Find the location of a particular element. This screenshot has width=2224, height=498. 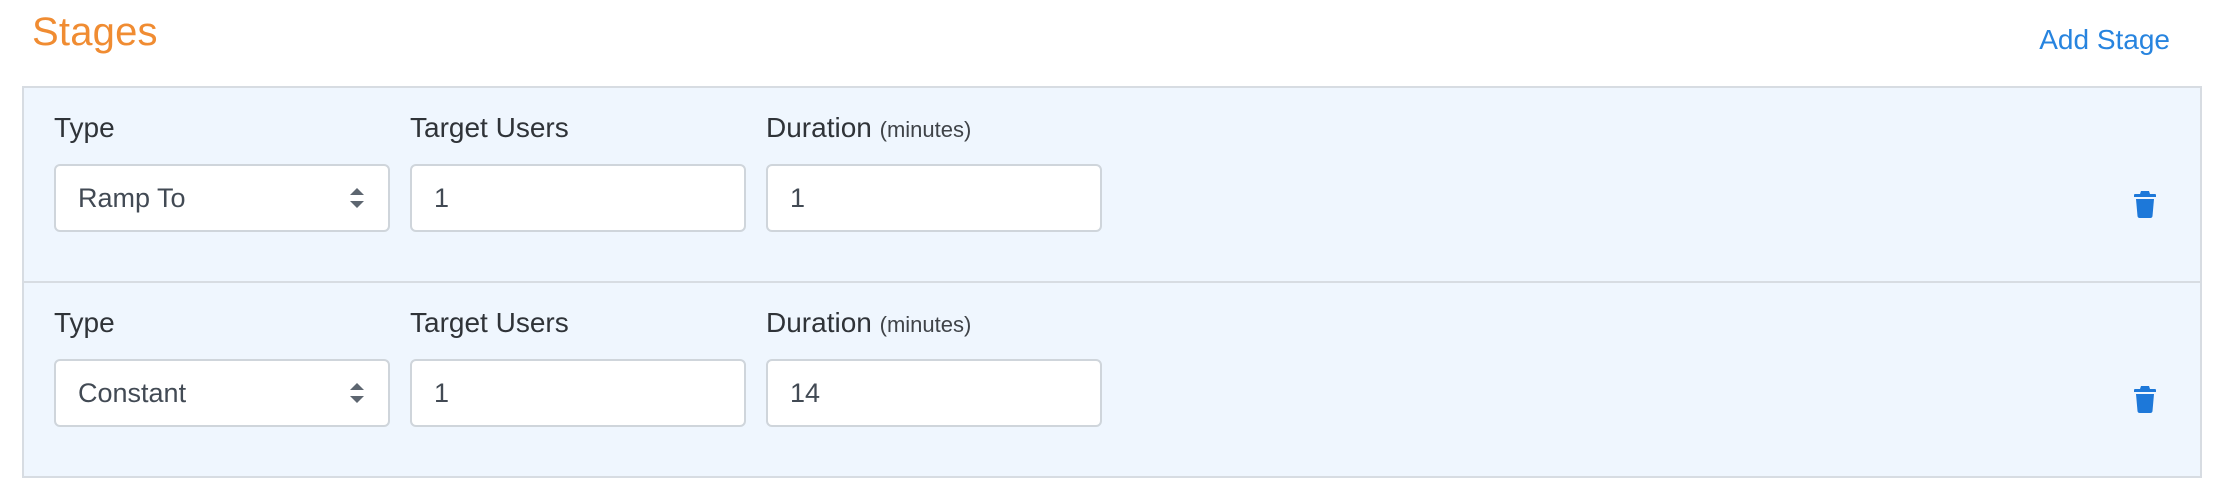

type-select-value: Ramp To is located at coordinates (132, 197).